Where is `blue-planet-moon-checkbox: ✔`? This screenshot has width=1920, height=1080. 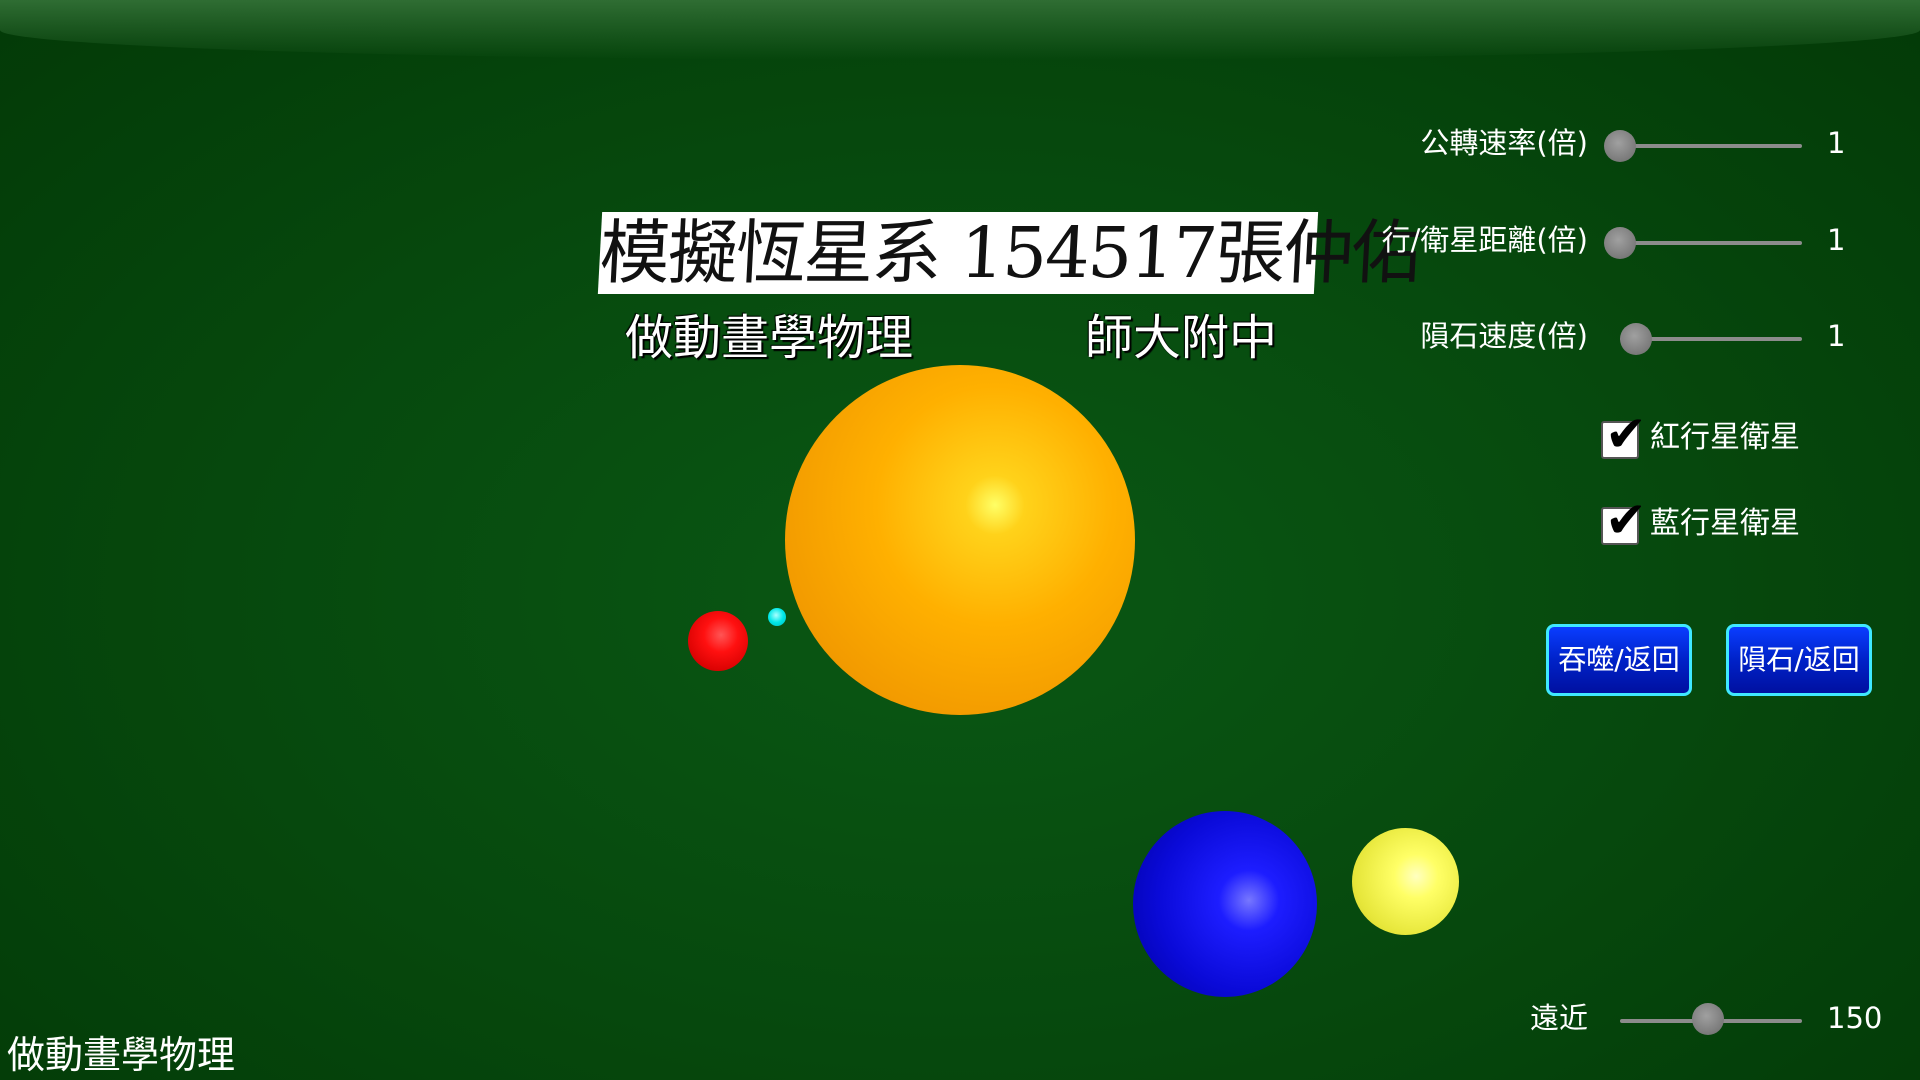 blue-planet-moon-checkbox: ✔ is located at coordinates (1624, 520).